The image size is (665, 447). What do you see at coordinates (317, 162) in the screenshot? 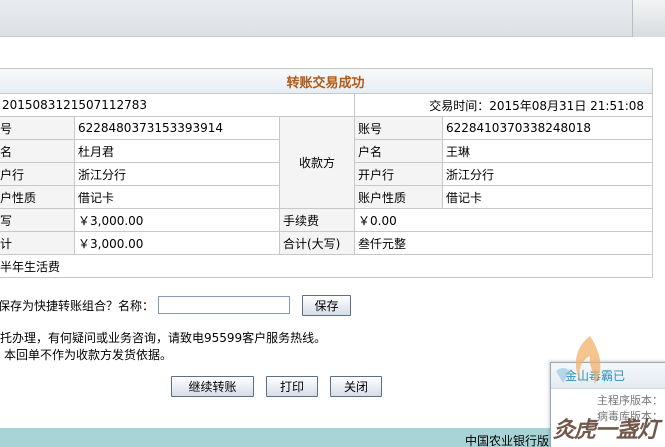
I see `payee-label: 收款方` at bounding box center [317, 162].